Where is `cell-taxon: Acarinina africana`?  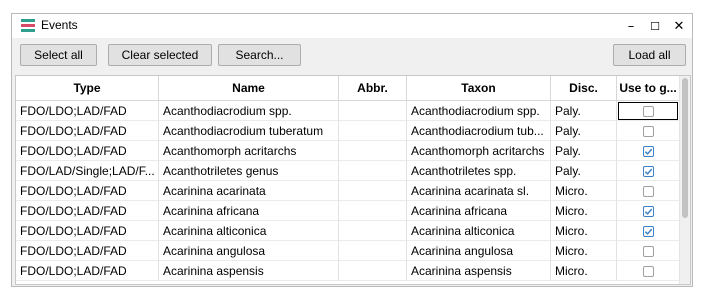 cell-taxon: Acarinina africana is located at coordinates (479, 211).